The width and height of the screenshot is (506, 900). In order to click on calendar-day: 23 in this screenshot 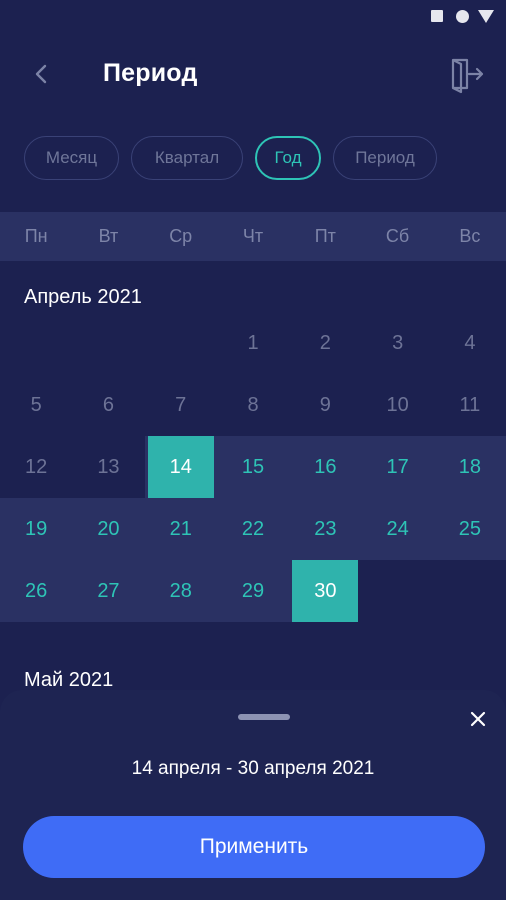, I will do `click(325, 529)`.